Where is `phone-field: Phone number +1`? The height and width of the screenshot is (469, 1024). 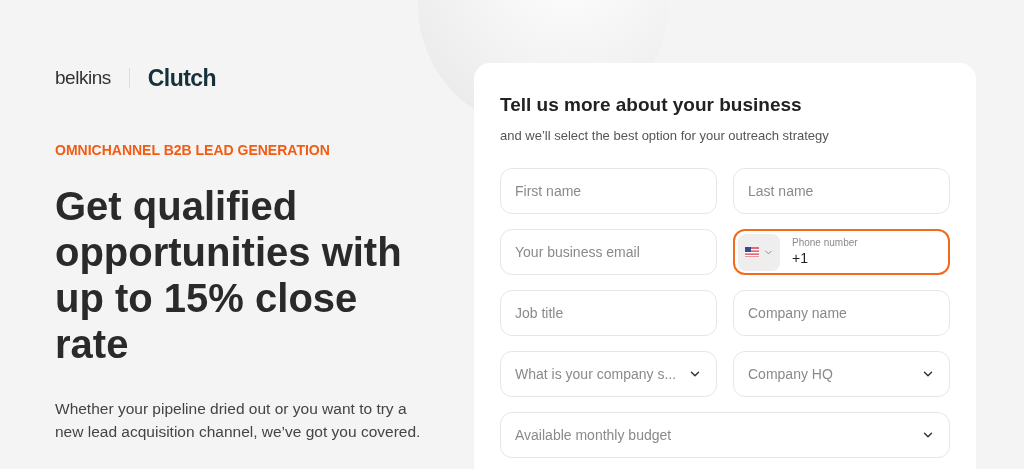
phone-field: Phone number +1 is located at coordinates (841, 252).